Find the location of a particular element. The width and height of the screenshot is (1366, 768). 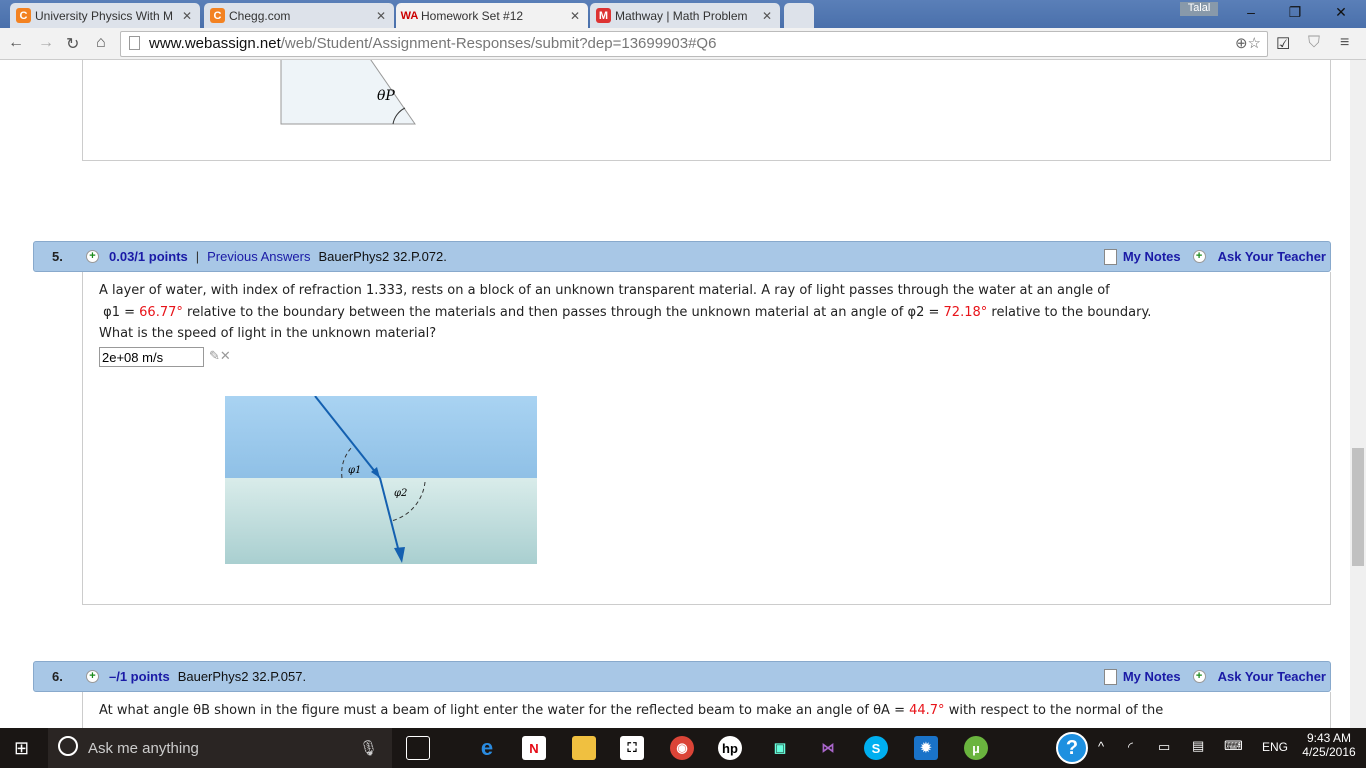

menu-icon: ≡ is located at coordinates (1344, 43).